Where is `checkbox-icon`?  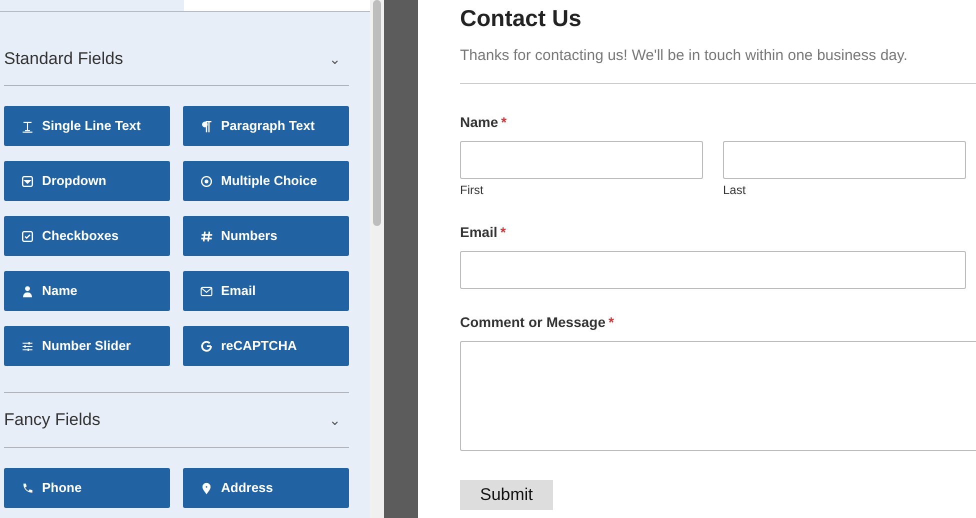 checkbox-icon is located at coordinates (27, 236).